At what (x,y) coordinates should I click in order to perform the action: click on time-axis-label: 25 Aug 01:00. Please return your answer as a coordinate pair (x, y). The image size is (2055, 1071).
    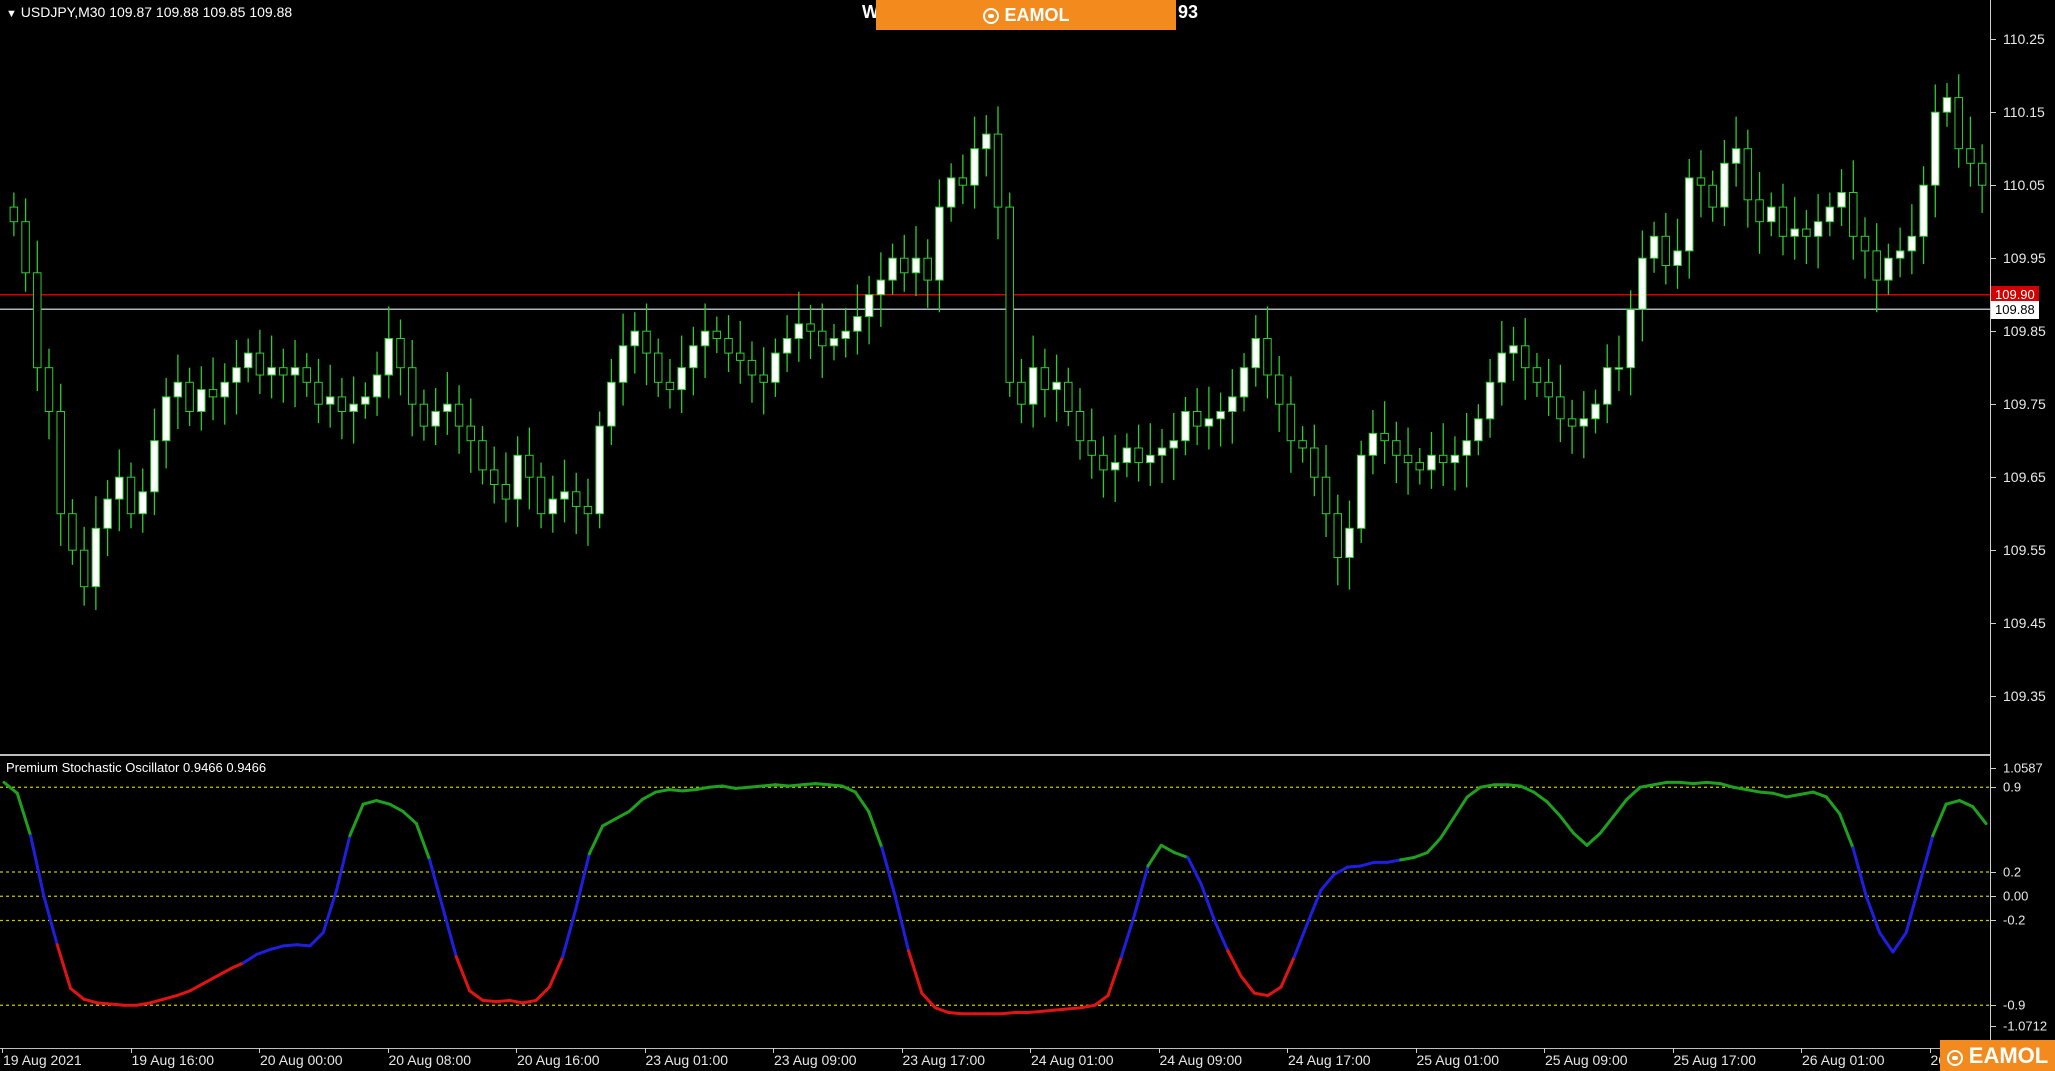
    Looking at the image, I should click on (1458, 1060).